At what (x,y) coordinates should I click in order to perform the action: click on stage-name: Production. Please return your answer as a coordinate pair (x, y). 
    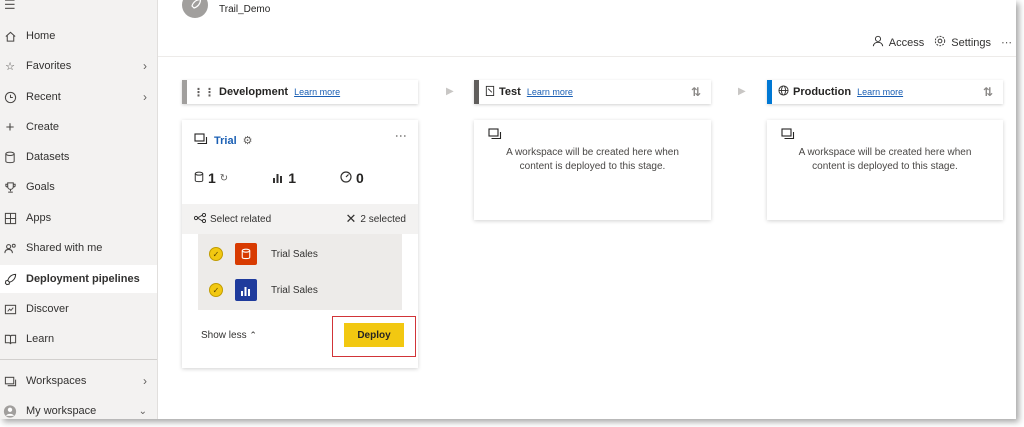
    Looking at the image, I should click on (822, 92).